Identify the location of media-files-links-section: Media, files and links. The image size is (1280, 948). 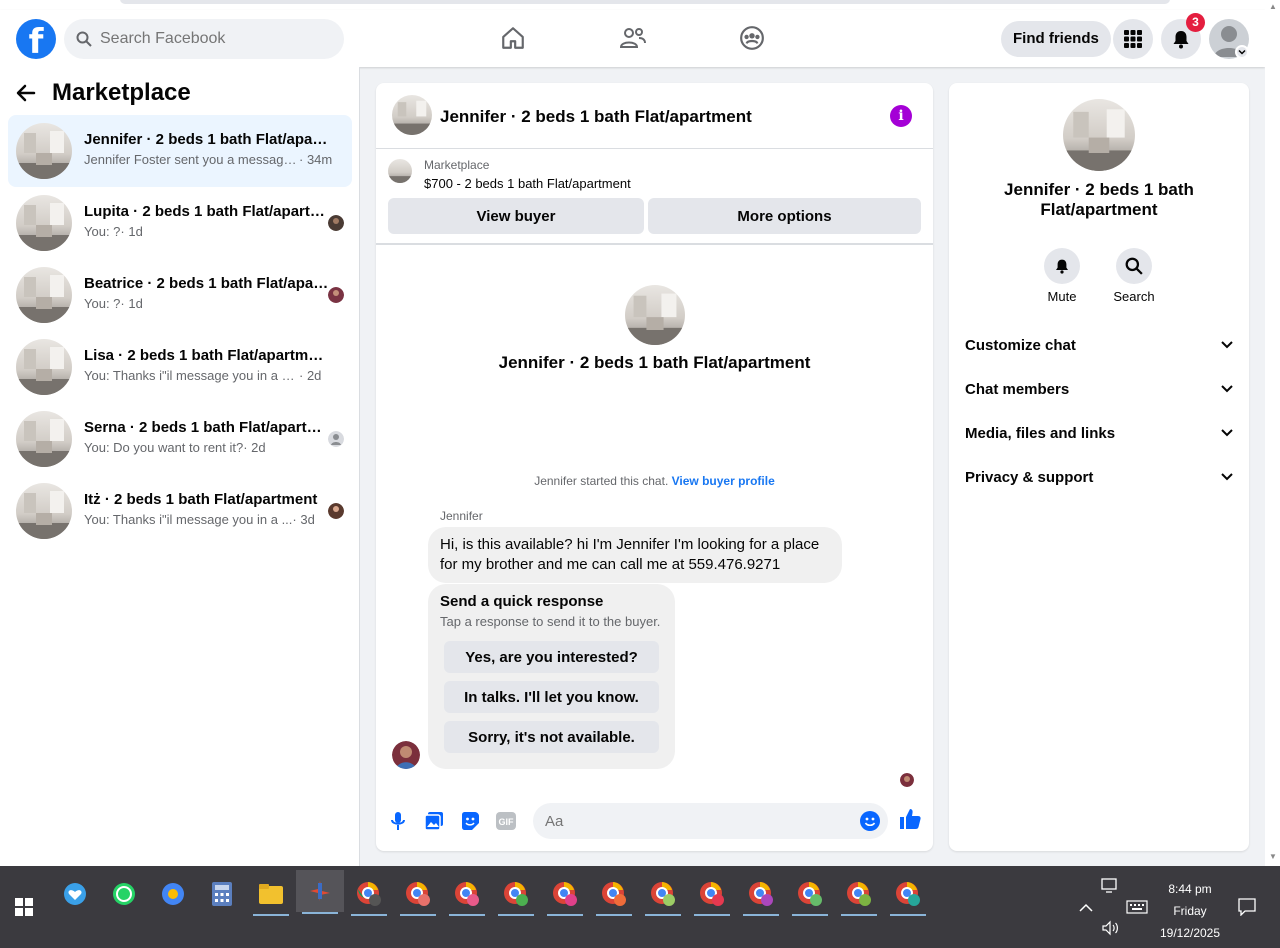
(1099, 433).